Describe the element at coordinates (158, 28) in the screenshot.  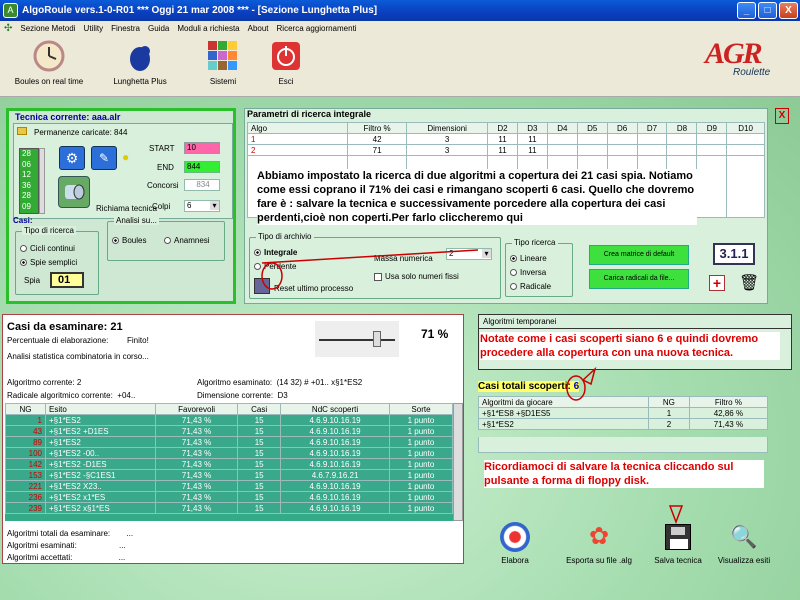
I see `menu-guida: Guida` at that location.